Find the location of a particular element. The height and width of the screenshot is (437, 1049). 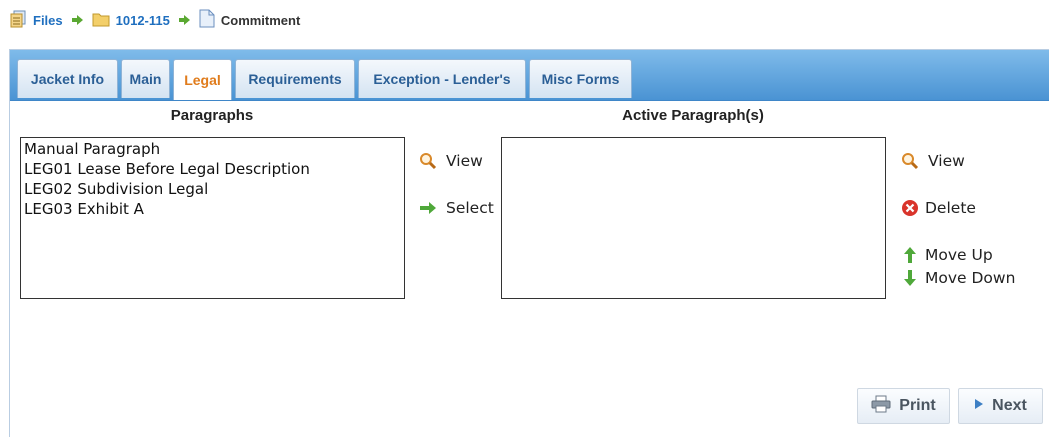

view-active-paragraph-button: View is located at coordinates (933, 161).